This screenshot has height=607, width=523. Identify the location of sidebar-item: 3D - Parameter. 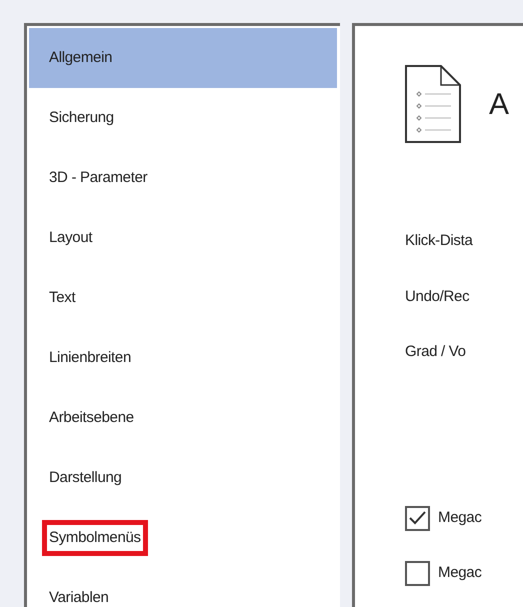
(98, 178).